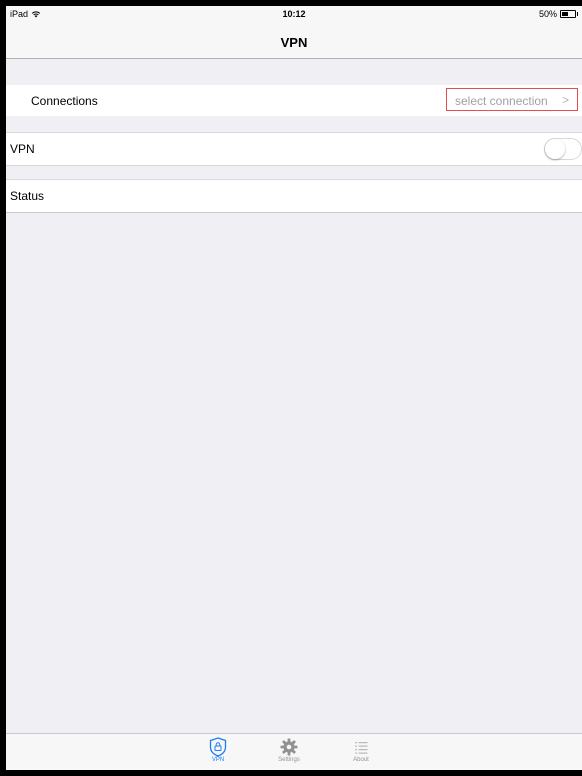 This screenshot has height=776, width=582. I want to click on tab-settings: Settings, so click(289, 750).